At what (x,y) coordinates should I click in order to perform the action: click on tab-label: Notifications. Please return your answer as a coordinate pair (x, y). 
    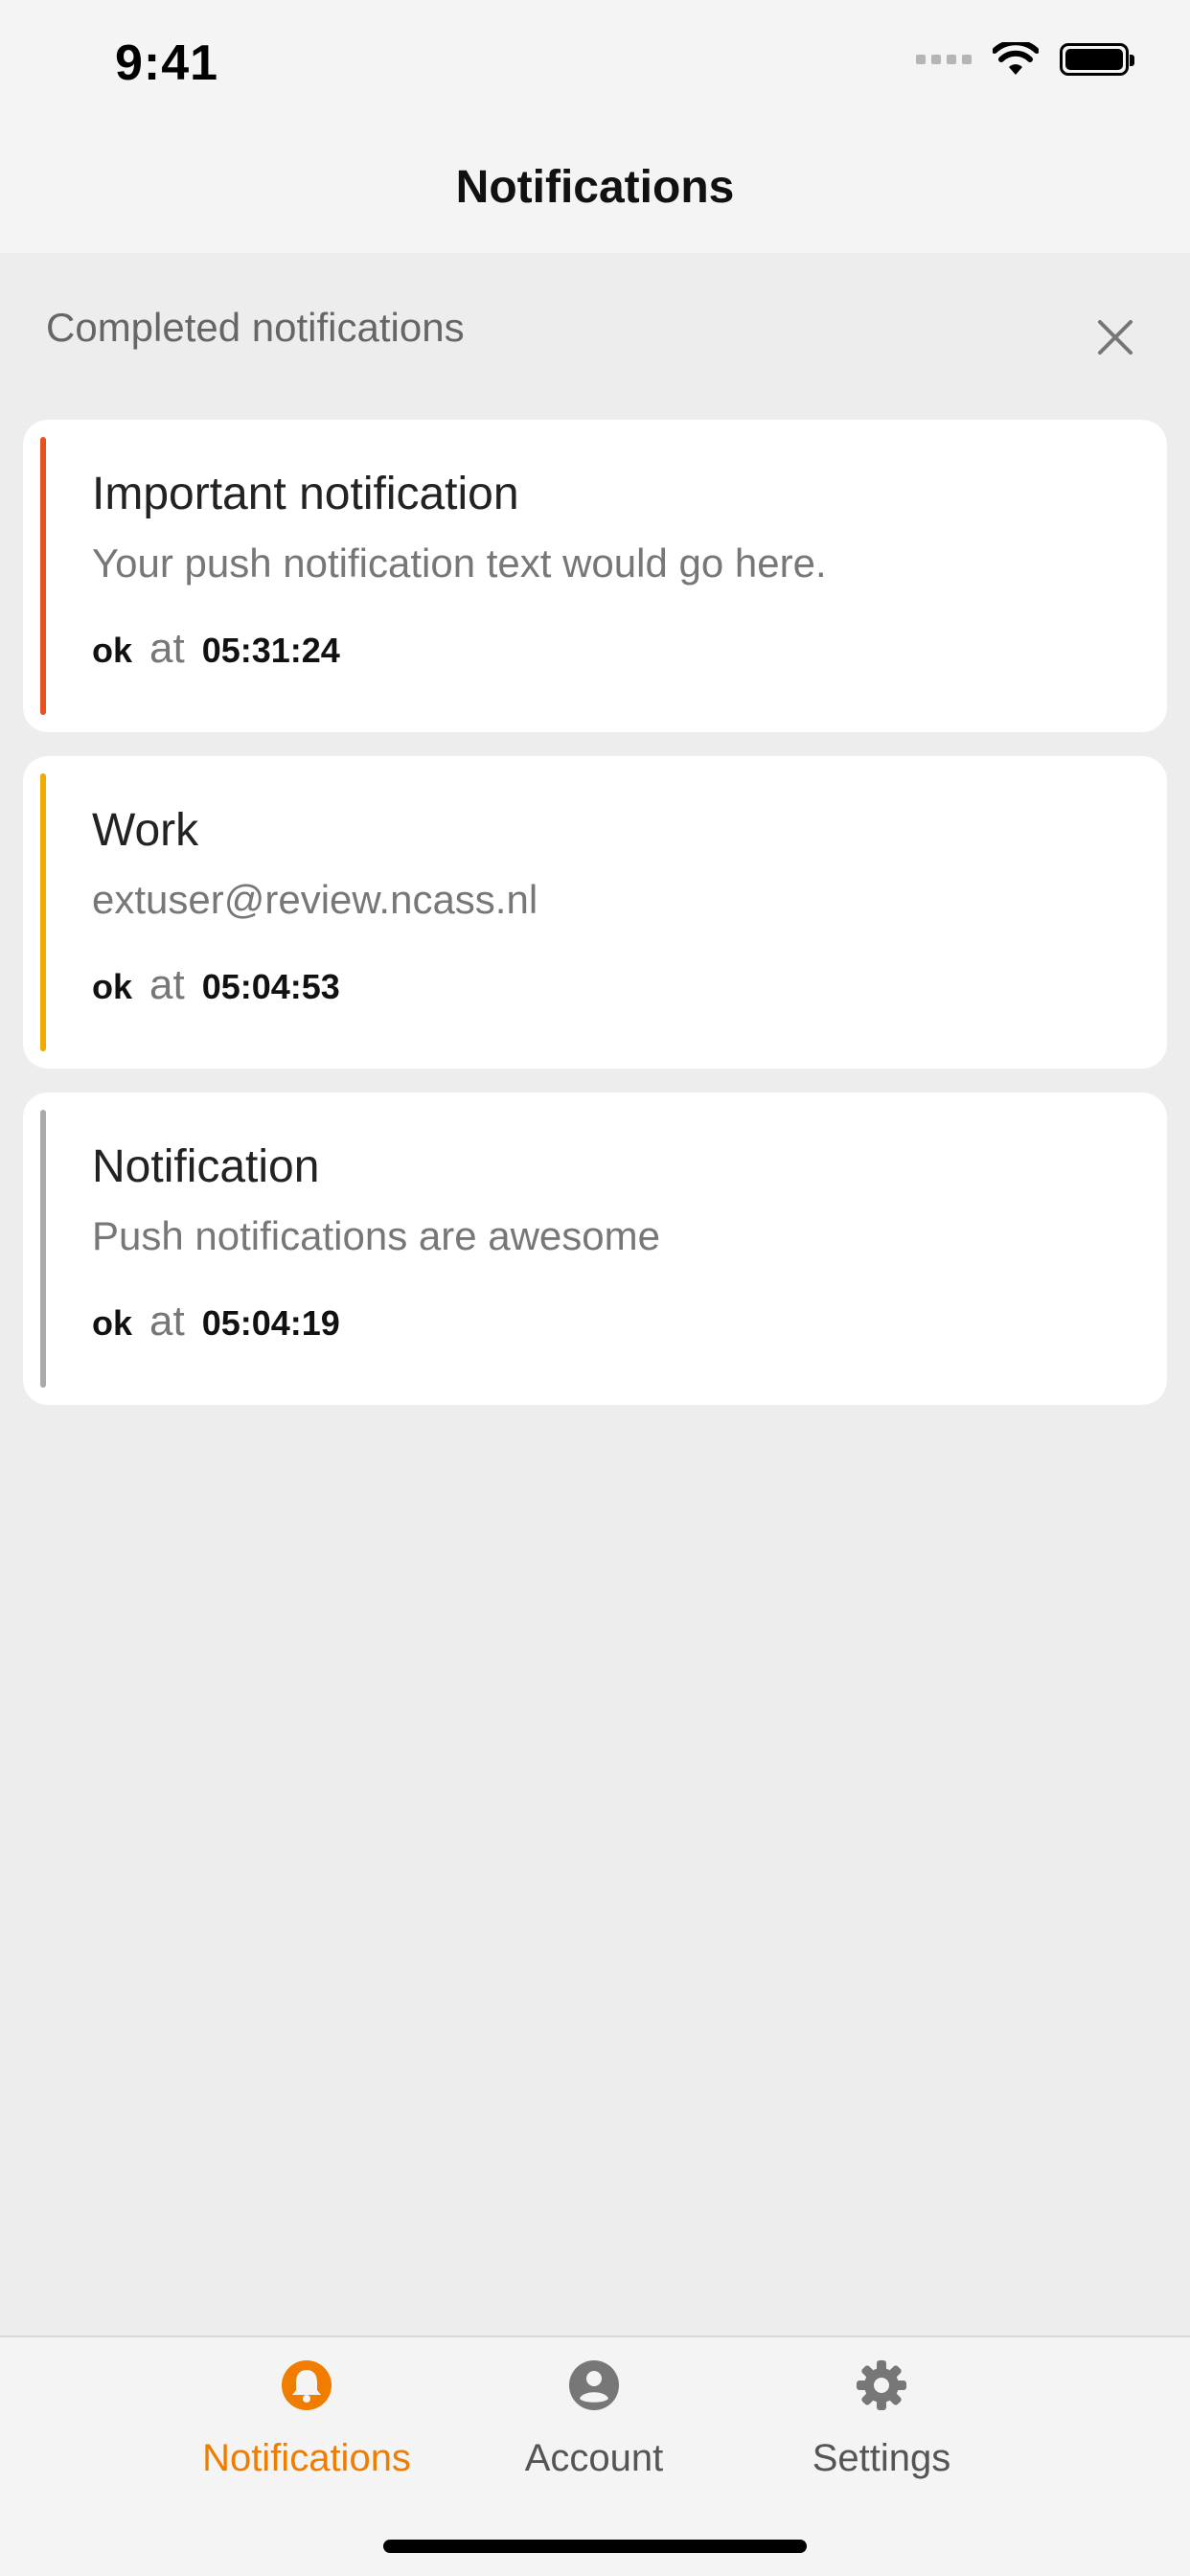
    Looking at the image, I should click on (307, 2458).